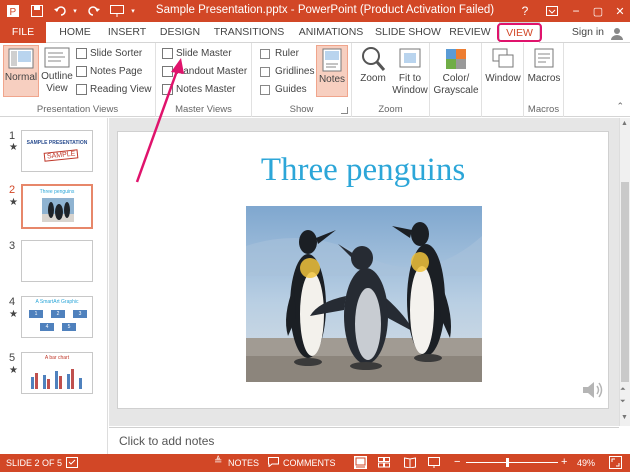 This screenshot has width=630, height=472. I want to click on macros-group-label: Macros, so click(543, 109).